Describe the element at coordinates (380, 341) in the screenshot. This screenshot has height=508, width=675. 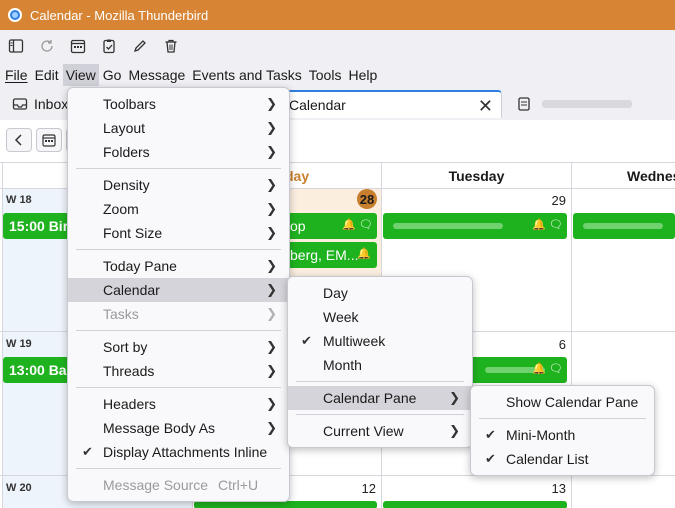
I see `menu-item-multiweek: ✔ Multiweek` at that location.